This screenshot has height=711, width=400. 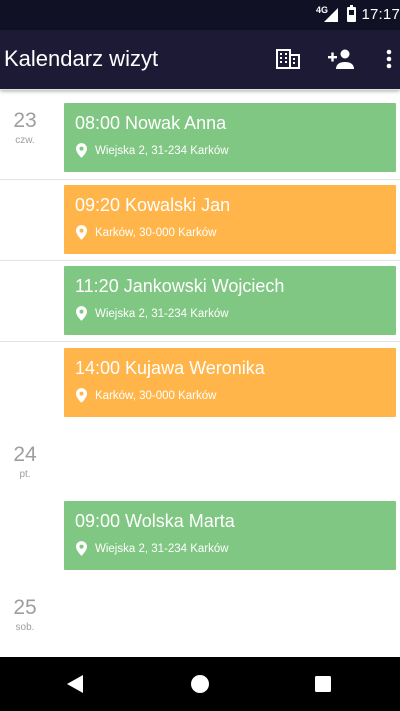 I want to click on home-icon, so click(x=200, y=684).